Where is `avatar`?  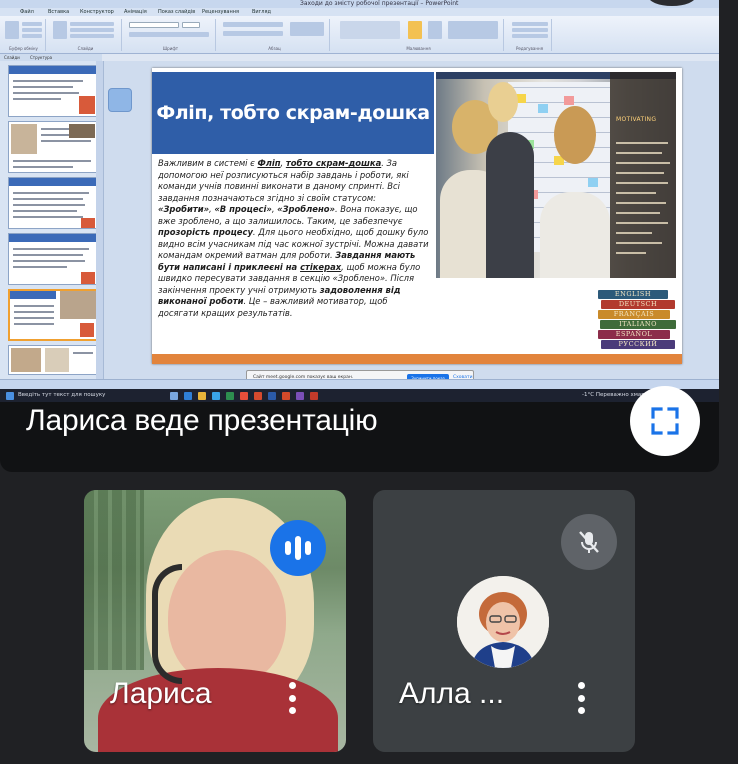
avatar is located at coordinates (503, 622).